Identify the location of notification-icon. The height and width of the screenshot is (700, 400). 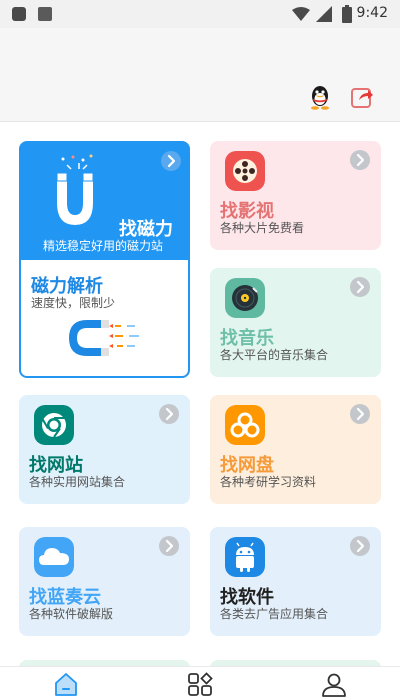
(19, 14).